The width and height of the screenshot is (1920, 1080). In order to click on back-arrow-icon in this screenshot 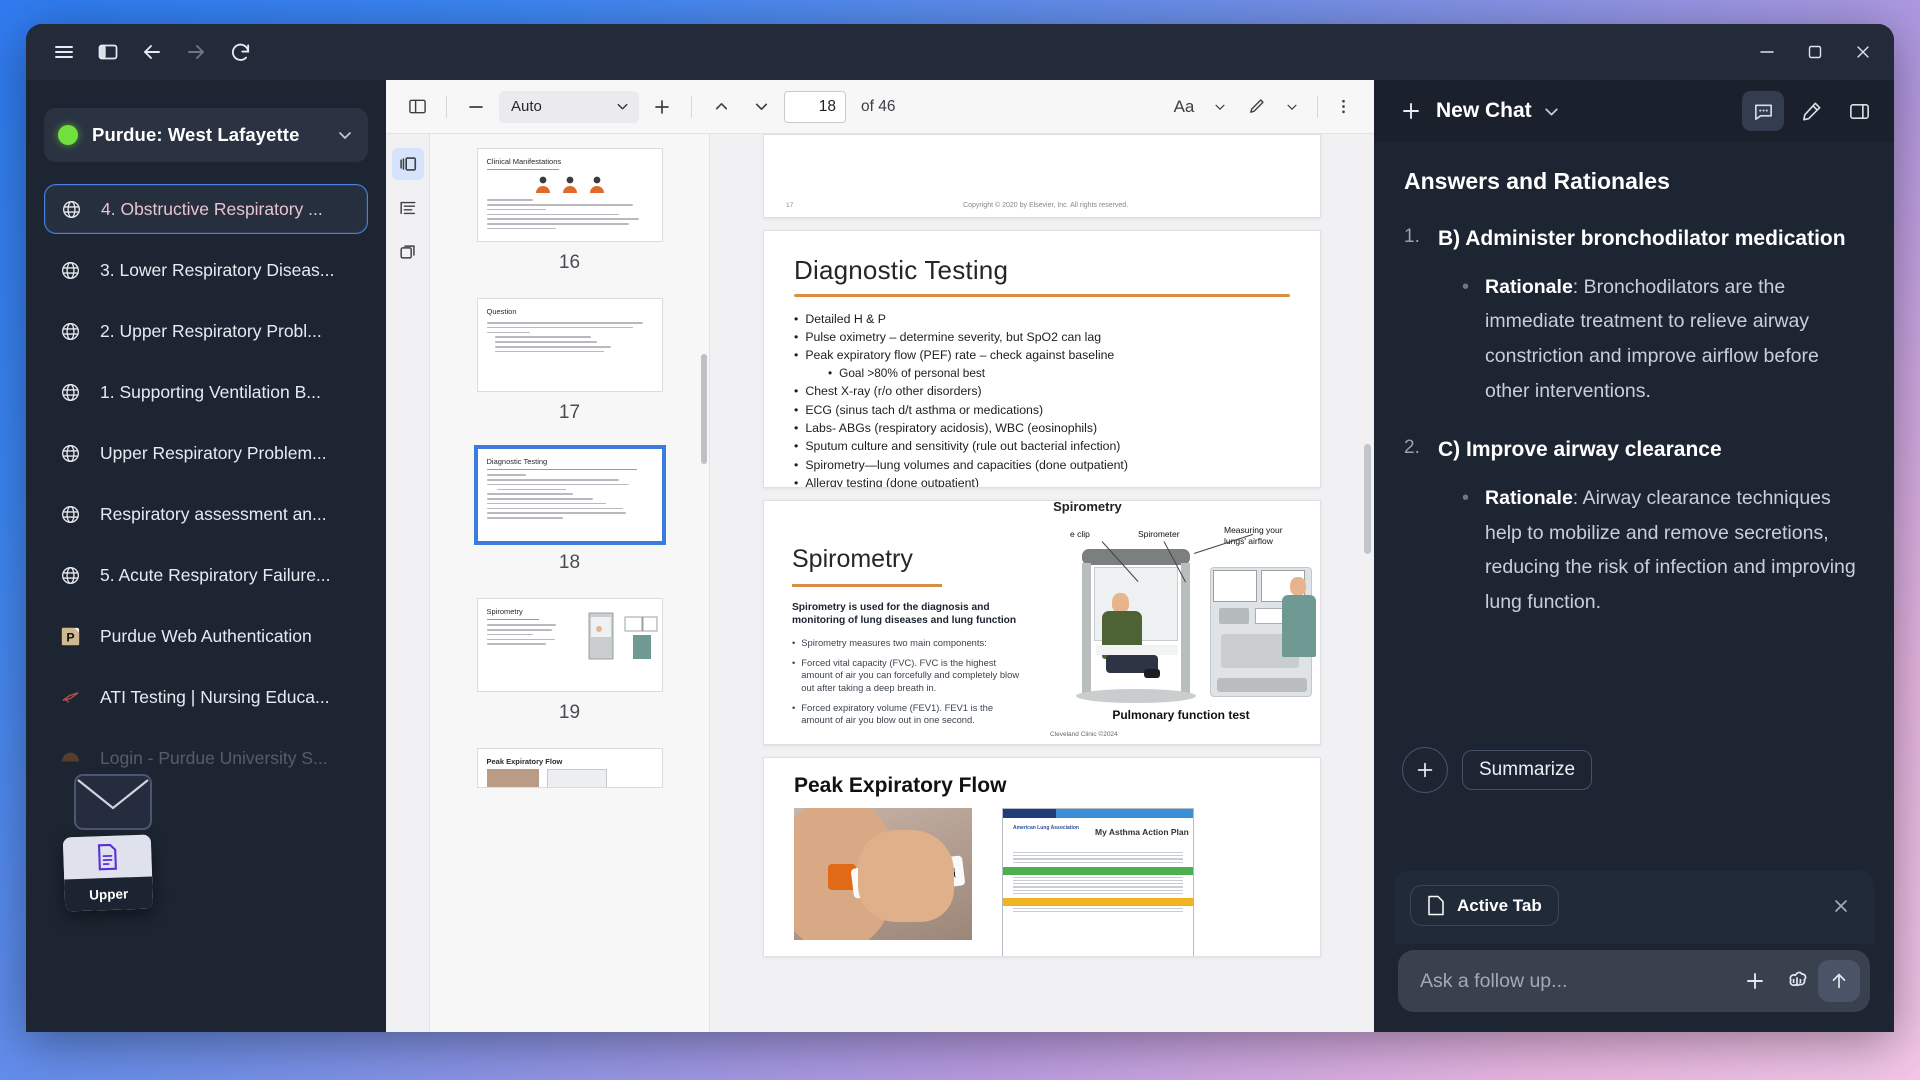, I will do `click(152, 52)`.